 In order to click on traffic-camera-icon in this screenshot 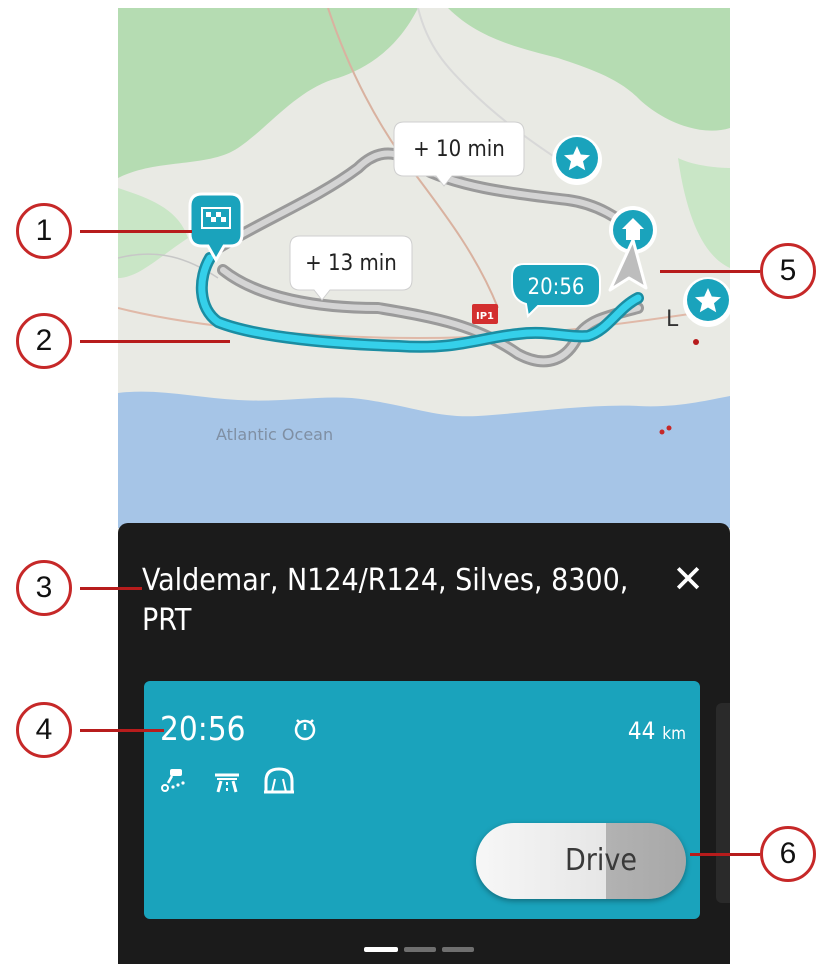, I will do `click(175, 782)`.